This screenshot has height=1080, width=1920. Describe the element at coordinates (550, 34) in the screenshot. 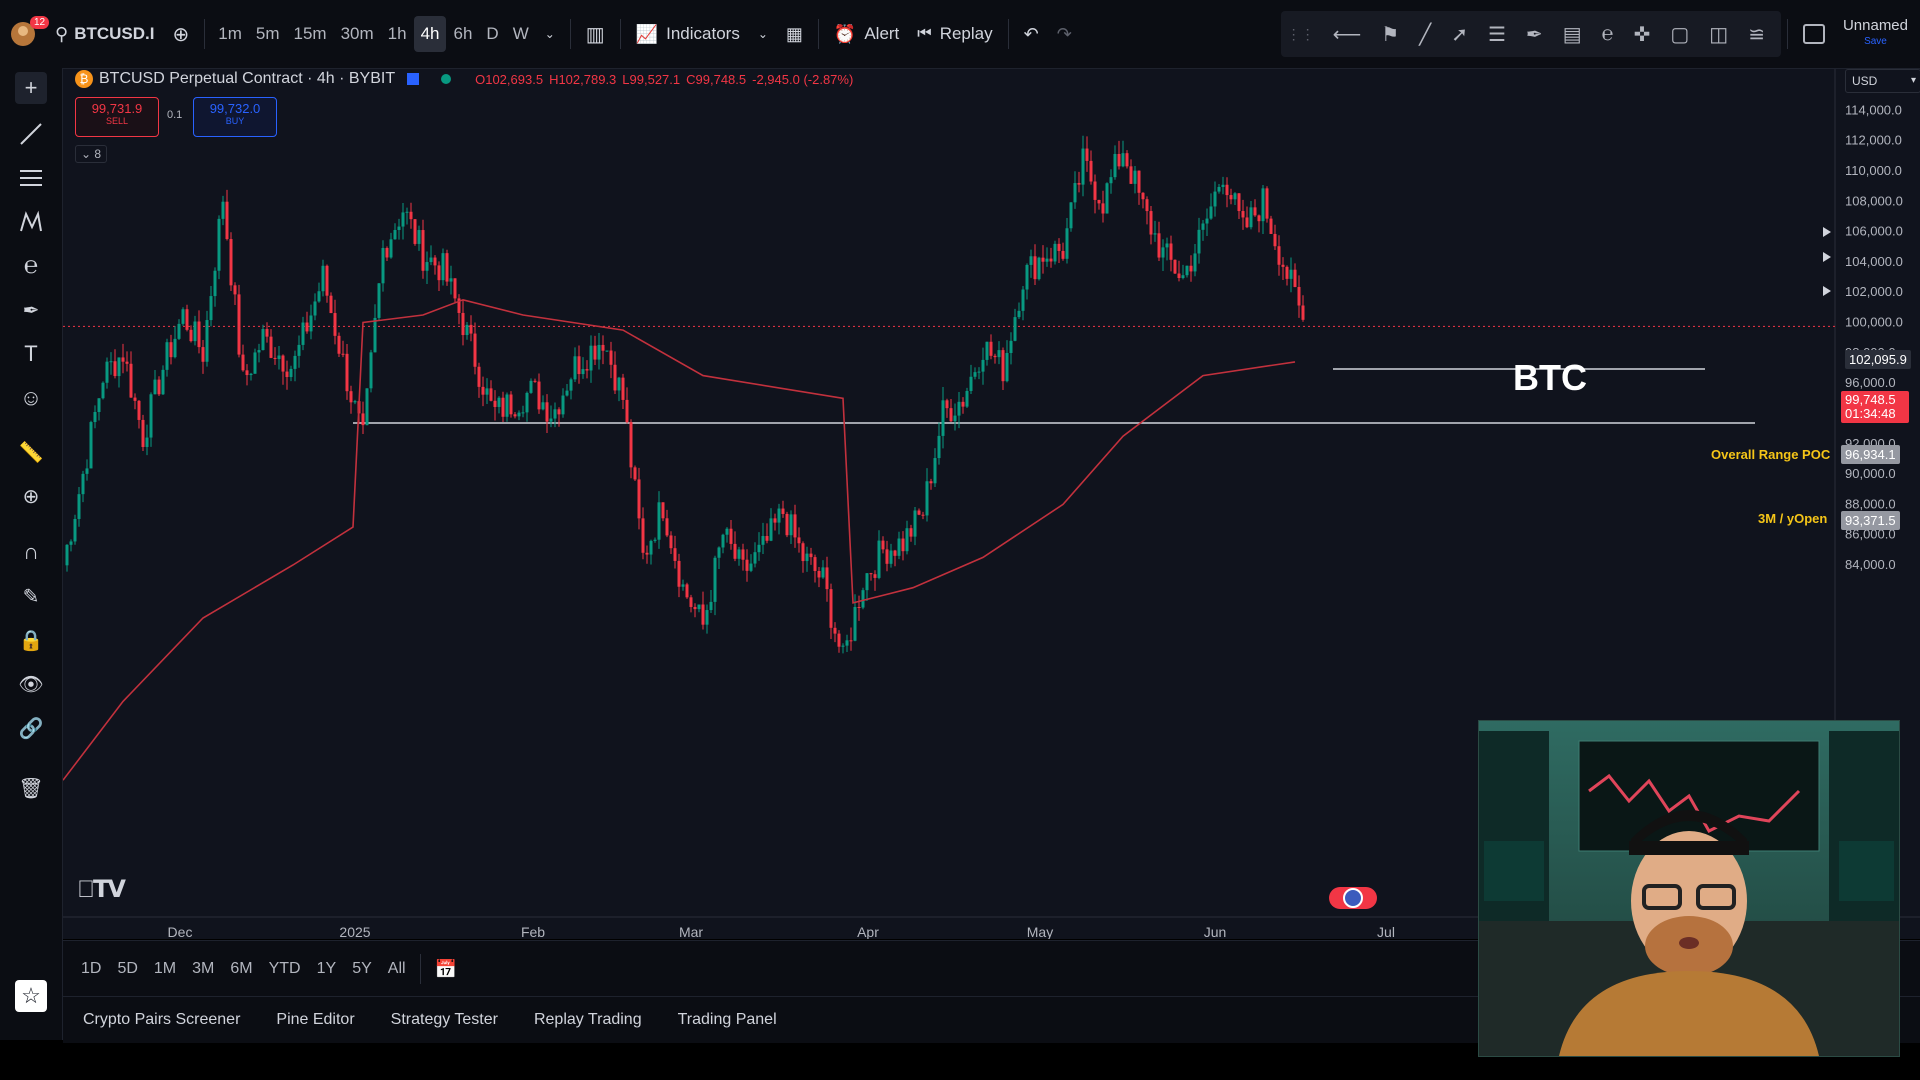

I see `timeframe-dropdown-button: ⌄` at that location.